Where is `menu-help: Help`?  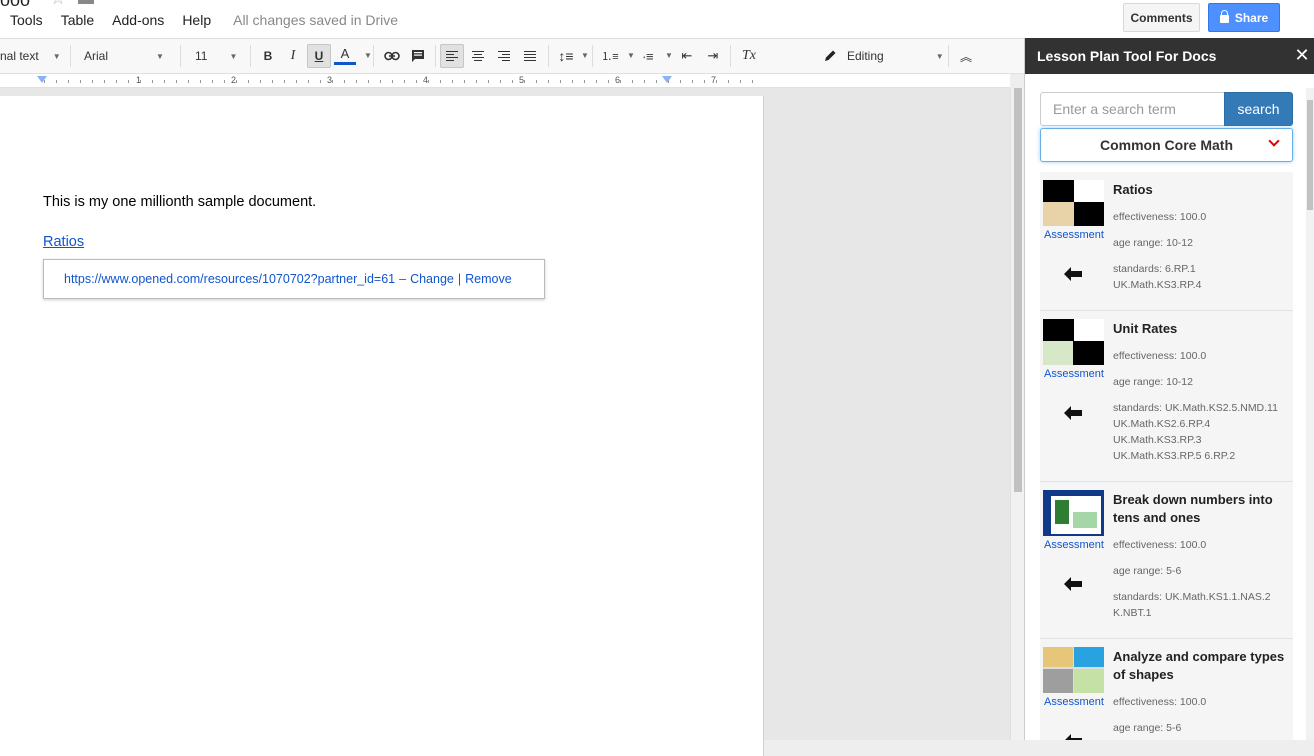
menu-help: Help is located at coordinates (196, 20).